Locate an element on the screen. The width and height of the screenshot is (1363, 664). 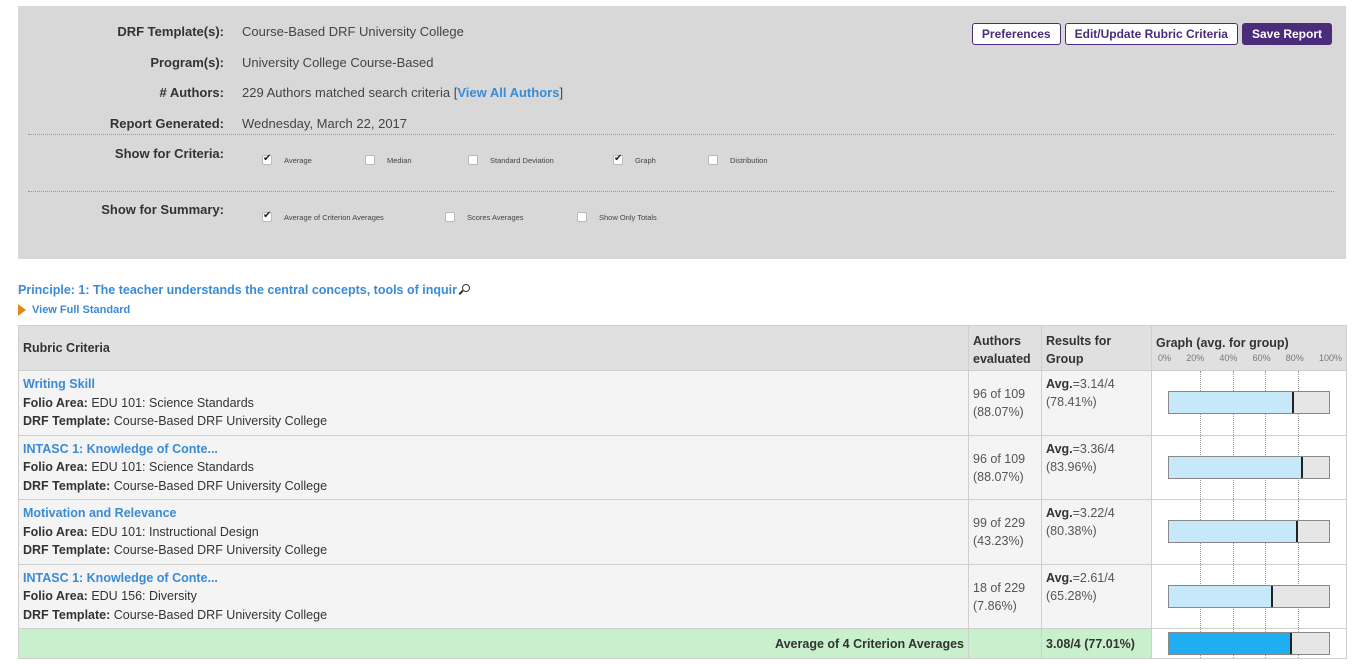
view-full-standard-link: View Full Standard is located at coordinates (74, 310).